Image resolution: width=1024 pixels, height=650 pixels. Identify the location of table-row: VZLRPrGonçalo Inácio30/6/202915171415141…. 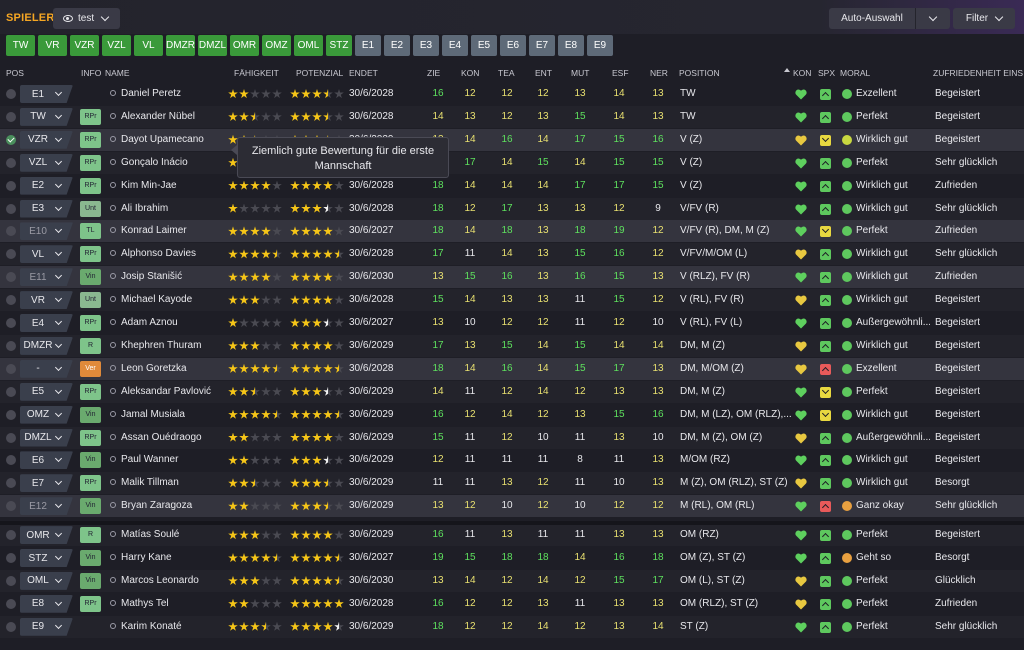
(512, 162).